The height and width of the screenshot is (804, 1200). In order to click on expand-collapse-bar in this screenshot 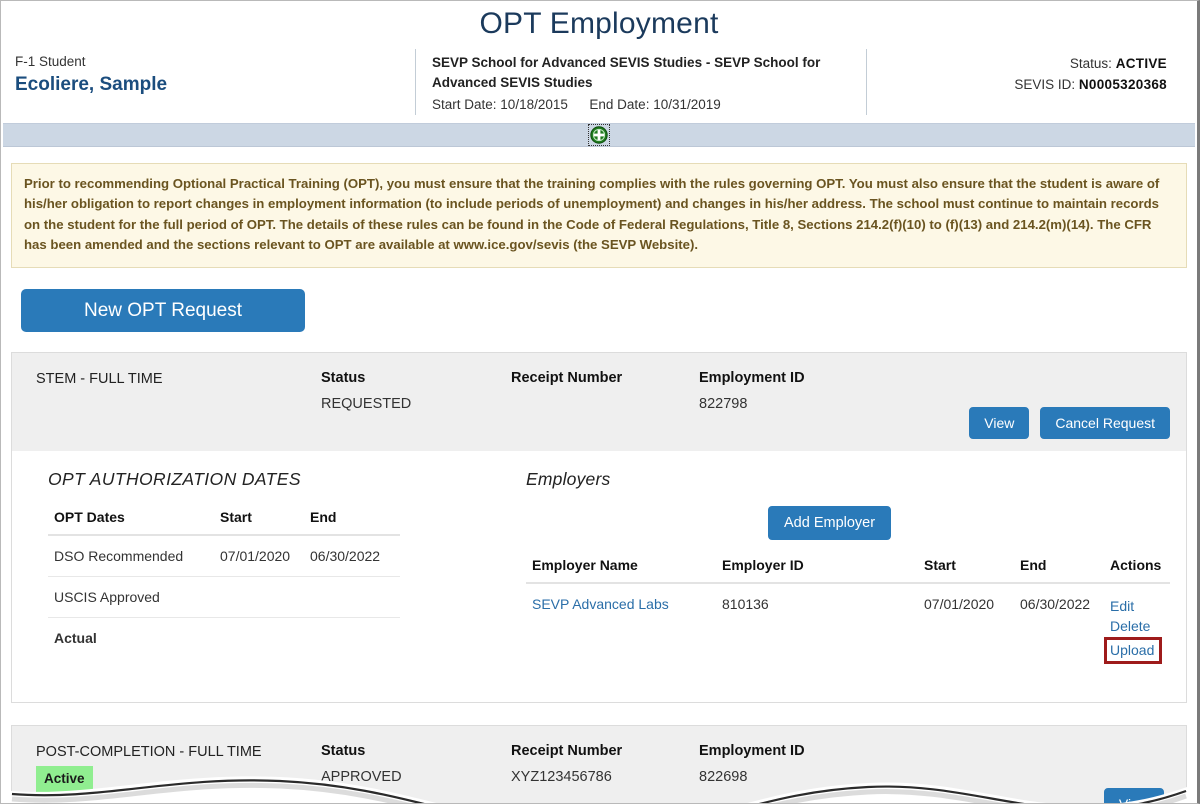, I will do `click(599, 135)`.